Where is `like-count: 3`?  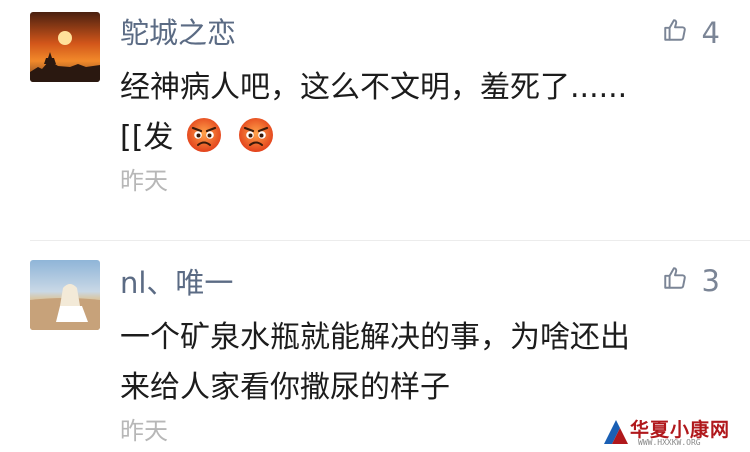 like-count: 3 is located at coordinates (710, 281).